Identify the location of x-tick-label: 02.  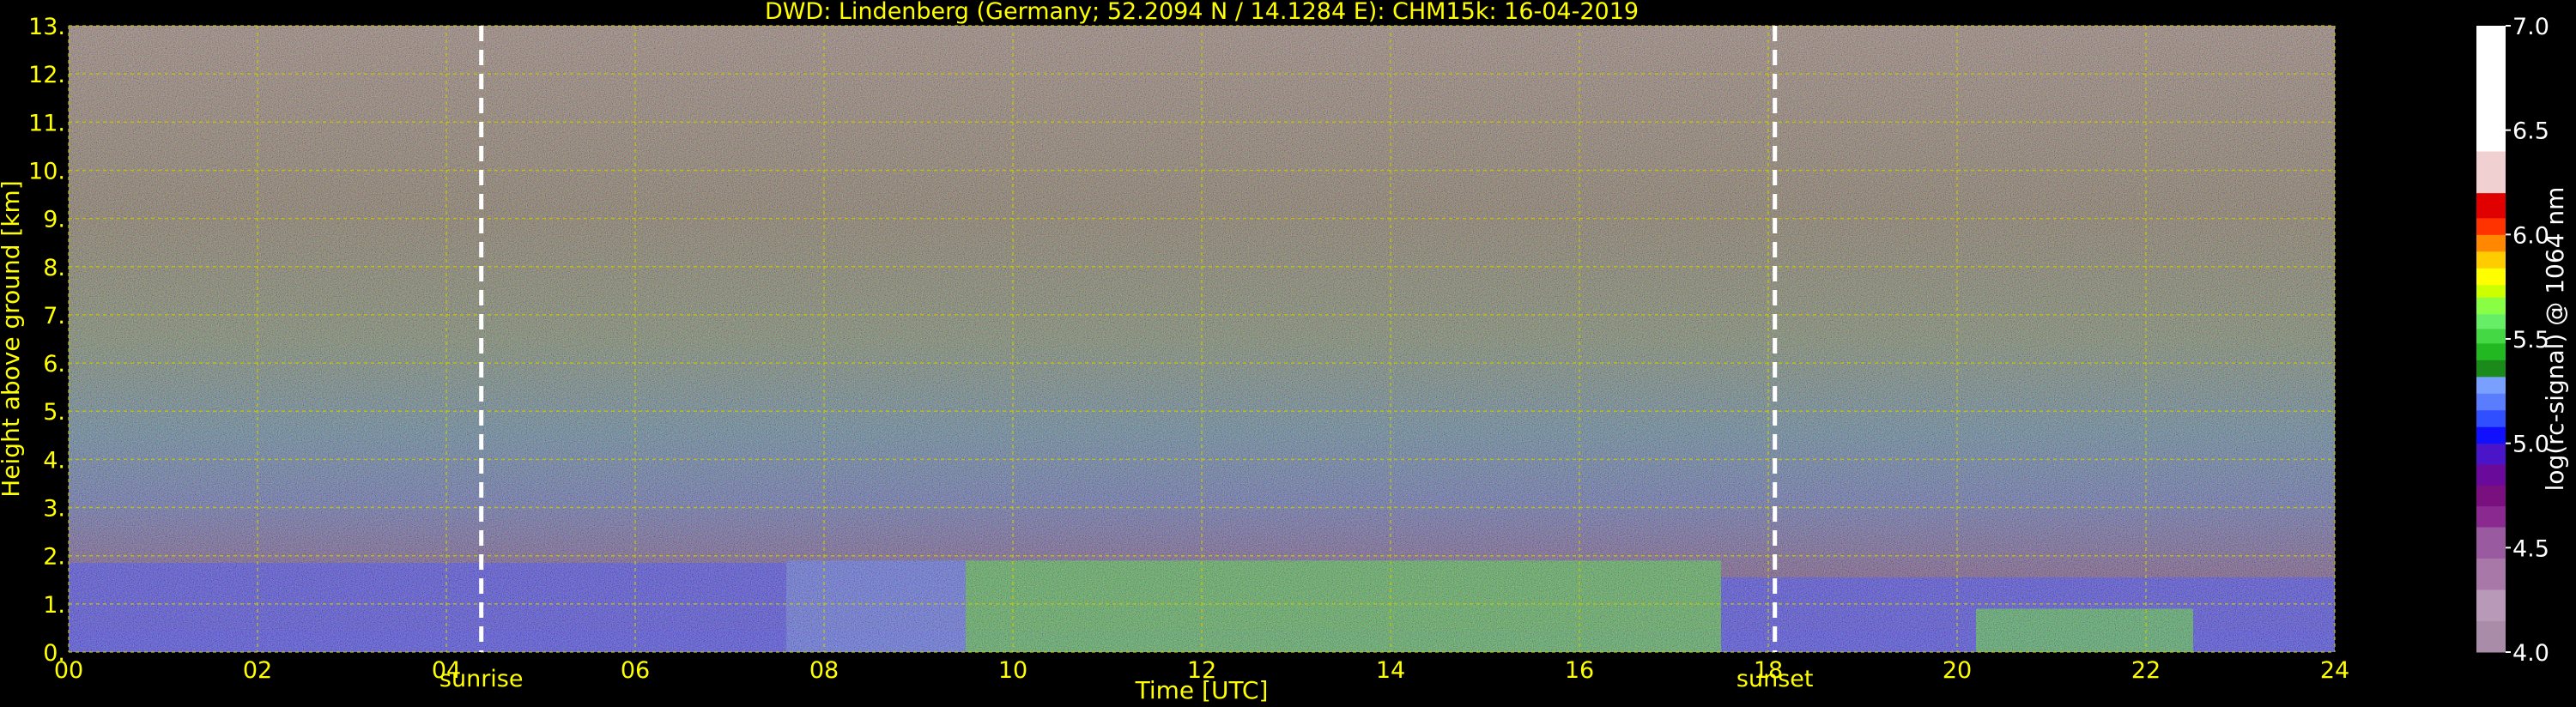
(257, 670).